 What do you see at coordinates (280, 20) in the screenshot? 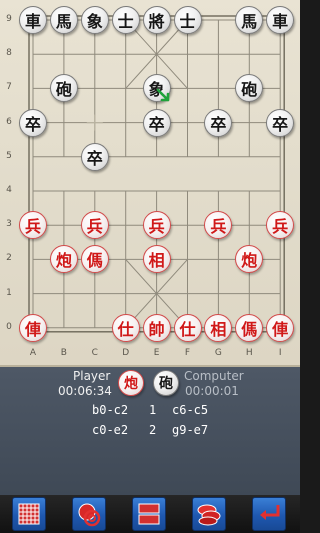
I see `black-chariot-i9: 車` at bounding box center [280, 20].